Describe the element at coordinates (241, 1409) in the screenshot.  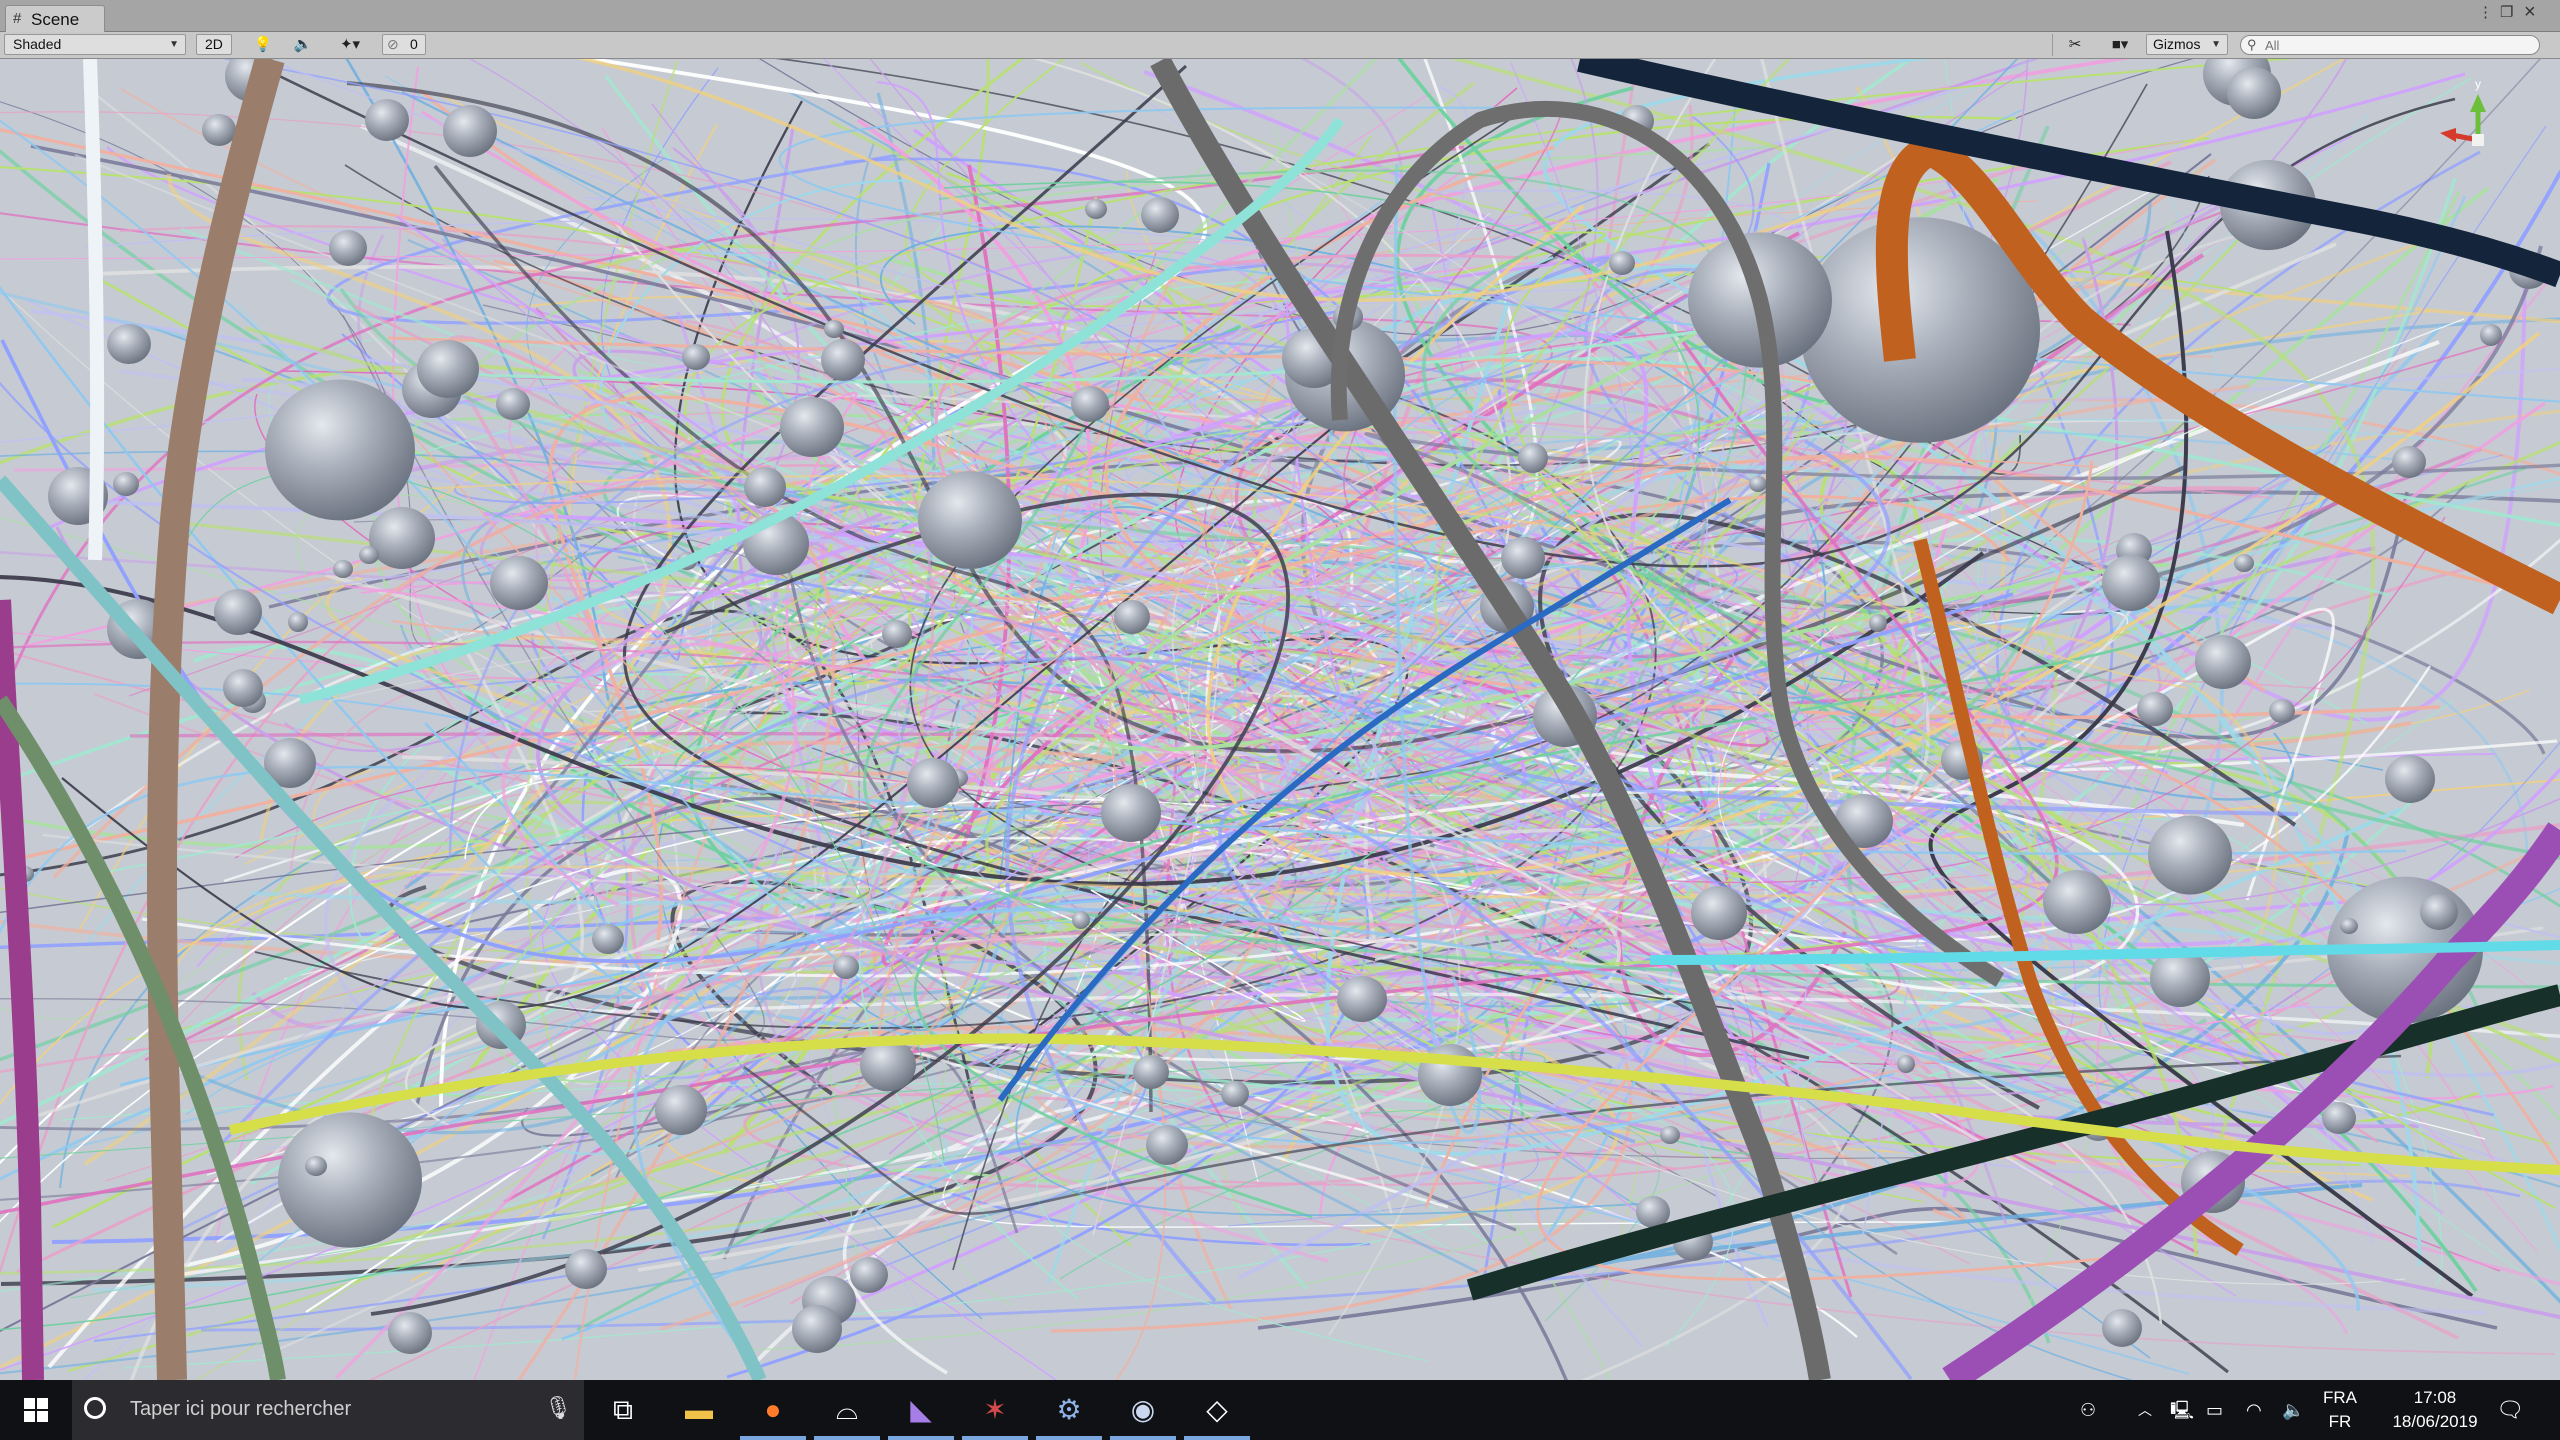
I see `taskbar-search-placeholder: Taper ici pour rechercher` at that location.